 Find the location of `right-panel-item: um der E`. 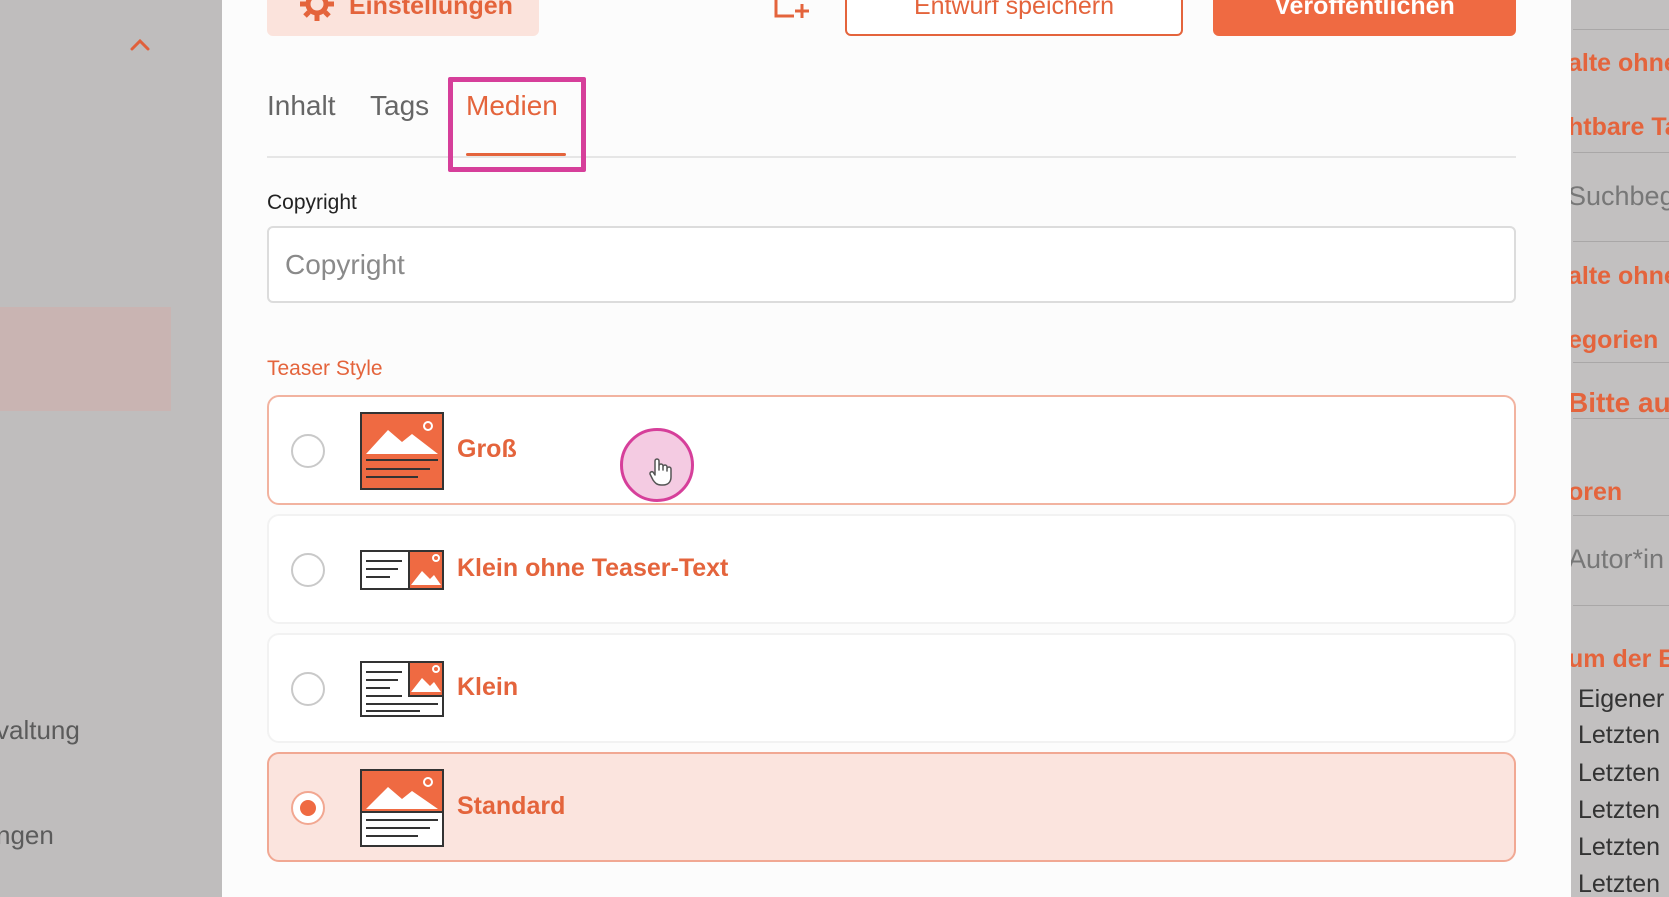

right-panel-item: um der E is located at coordinates (1618, 659).